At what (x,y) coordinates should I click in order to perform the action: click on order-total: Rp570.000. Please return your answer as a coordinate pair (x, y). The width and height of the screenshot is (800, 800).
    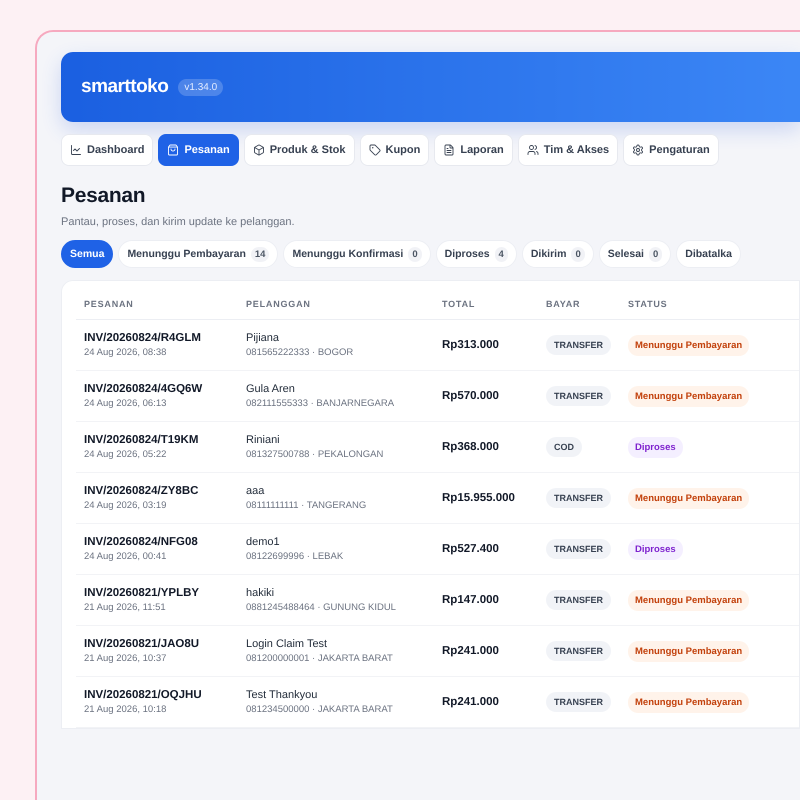
    Looking at the image, I should click on (471, 396).